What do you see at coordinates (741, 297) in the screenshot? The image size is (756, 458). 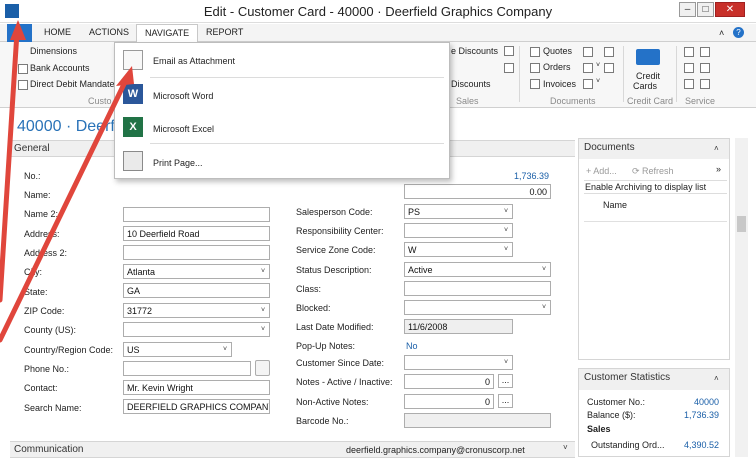 I see `page-scrollbar` at bounding box center [741, 297].